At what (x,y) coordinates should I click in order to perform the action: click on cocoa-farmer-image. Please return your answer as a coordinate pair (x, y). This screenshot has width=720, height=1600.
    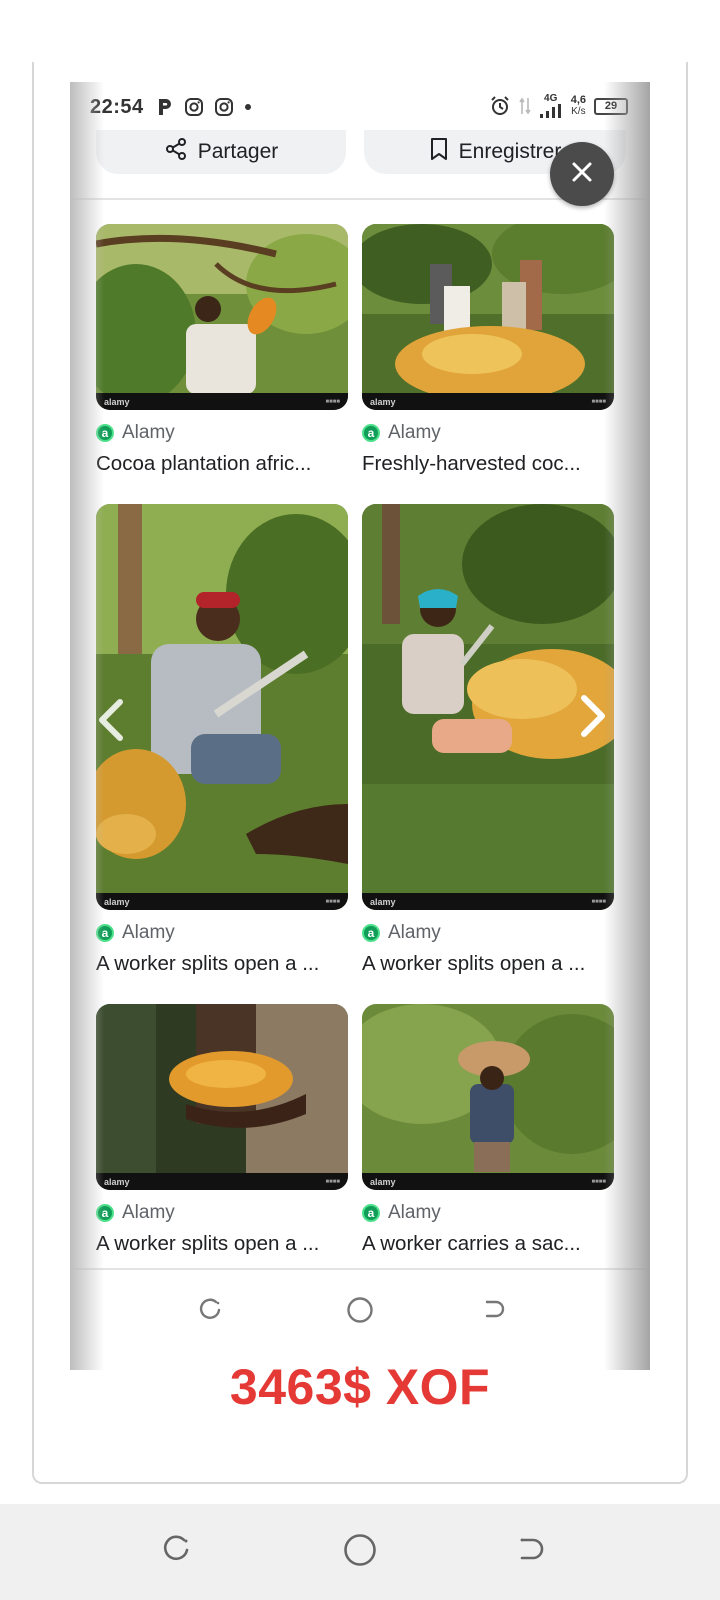
    Looking at the image, I should click on (222, 317).